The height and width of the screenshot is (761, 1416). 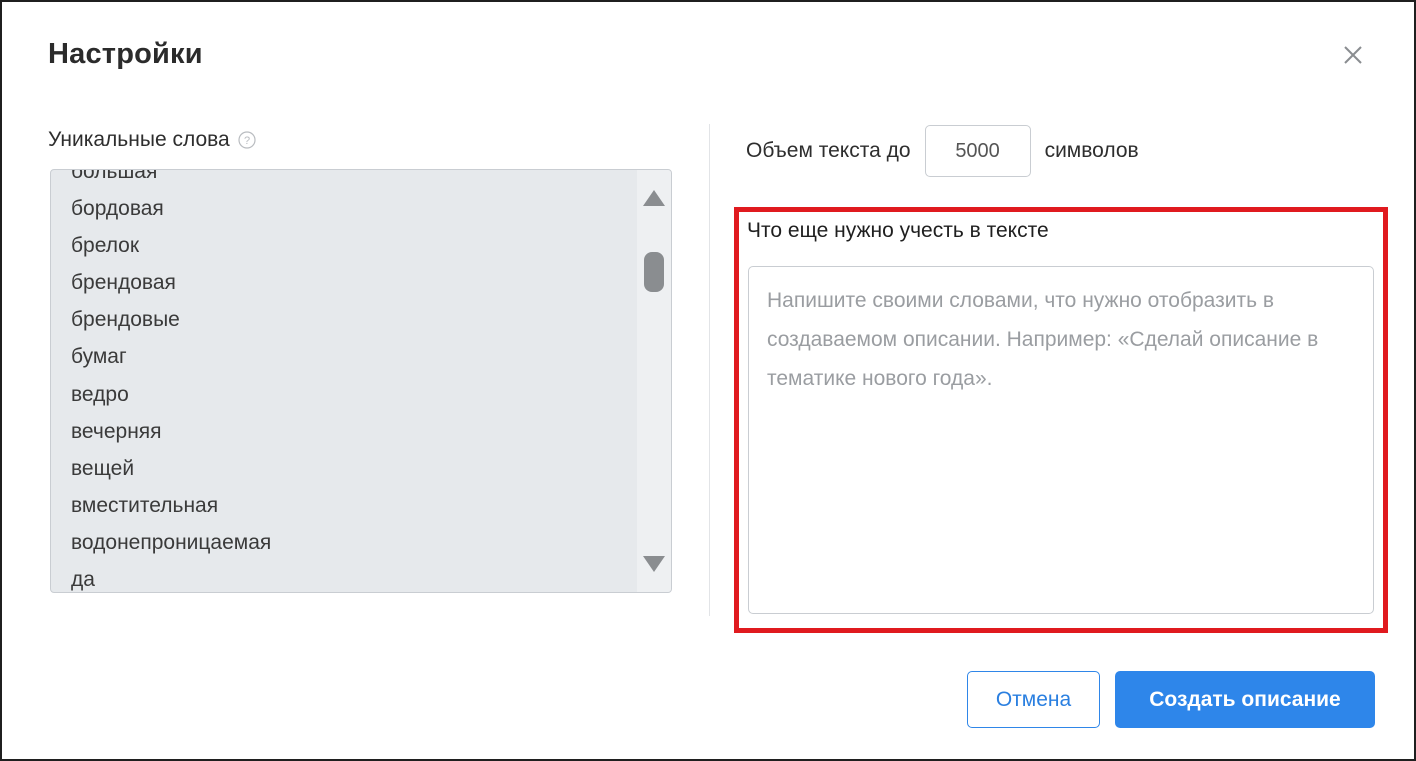 What do you see at coordinates (343, 208) in the screenshot?
I see `word-list-item: бордовая` at bounding box center [343, 208].